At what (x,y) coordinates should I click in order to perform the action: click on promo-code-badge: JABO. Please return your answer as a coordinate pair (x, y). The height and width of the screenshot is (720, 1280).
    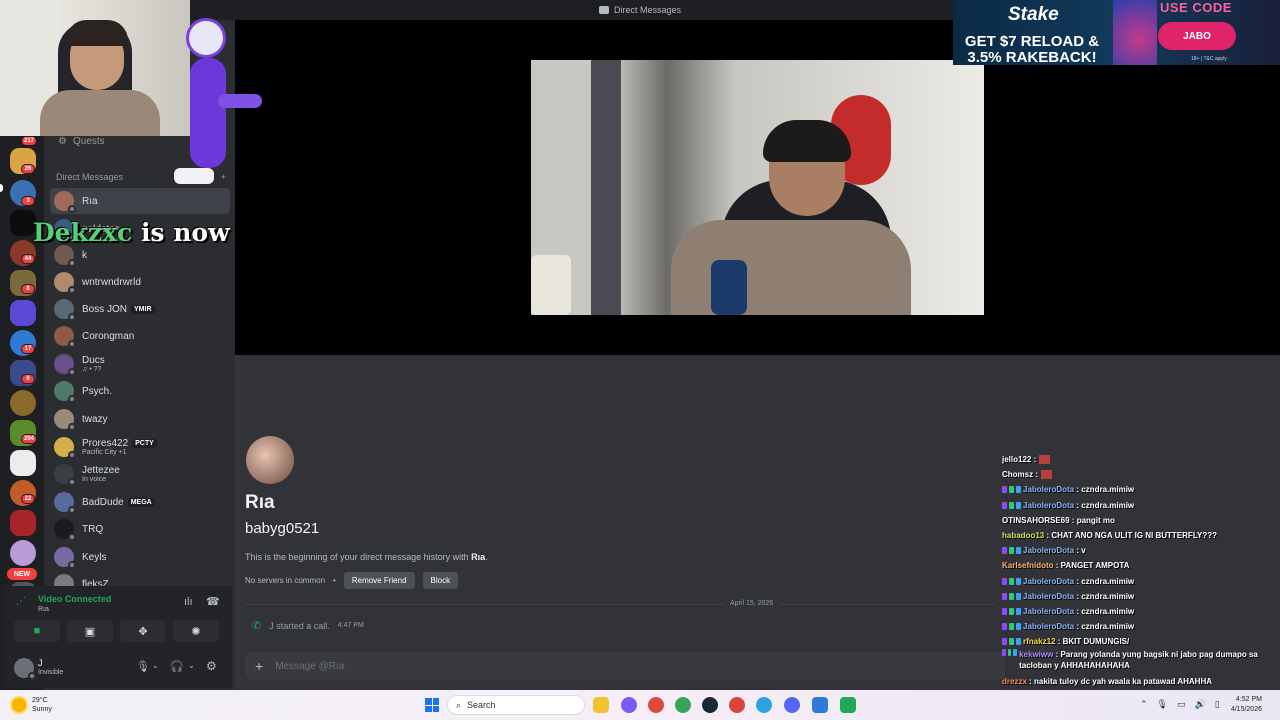
    Looking at the image, I should click on (1197, 36).